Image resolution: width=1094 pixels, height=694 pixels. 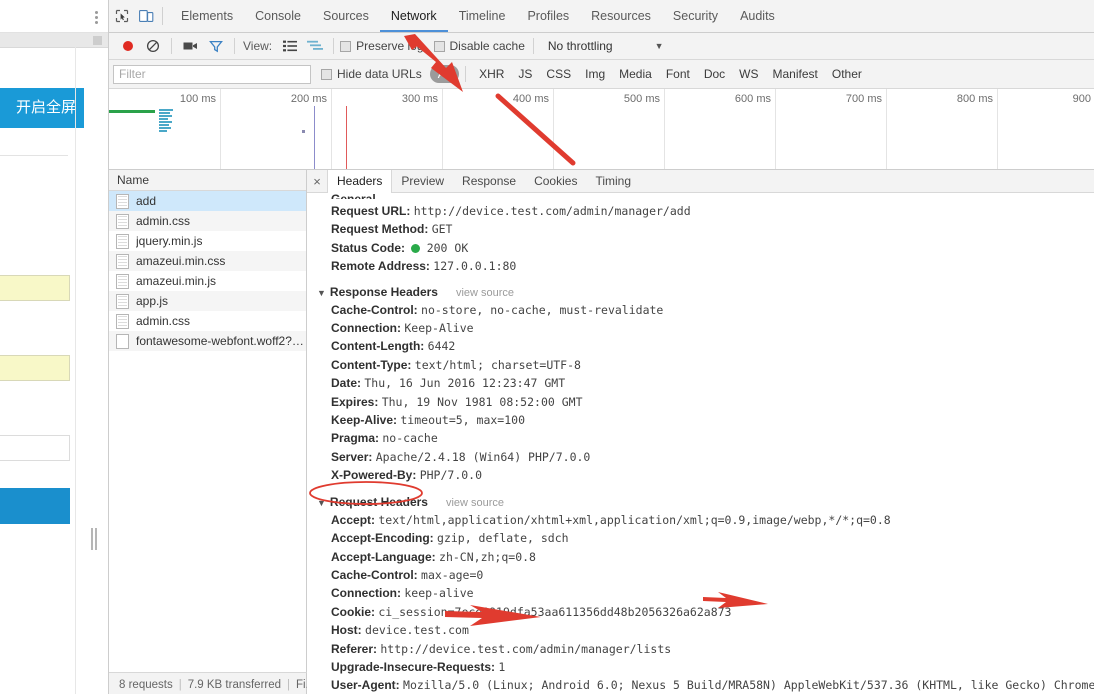 What do you see at coordinates (215, 46) in the screenshot?
I see `funnel-icon` at bounding box center [215, 46].